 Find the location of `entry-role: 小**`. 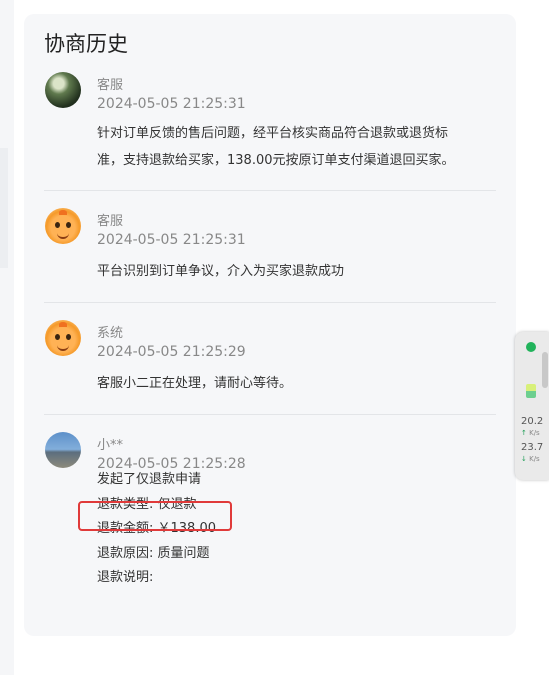

entry-role: 小** is located at coordinates (110, 445).